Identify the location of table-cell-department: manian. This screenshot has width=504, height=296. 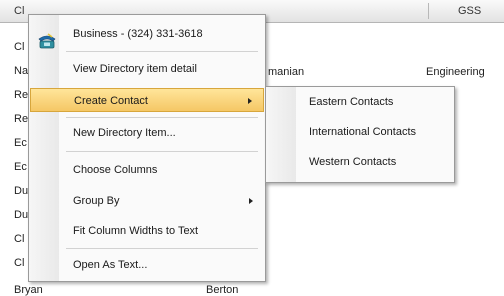
(286, 72).